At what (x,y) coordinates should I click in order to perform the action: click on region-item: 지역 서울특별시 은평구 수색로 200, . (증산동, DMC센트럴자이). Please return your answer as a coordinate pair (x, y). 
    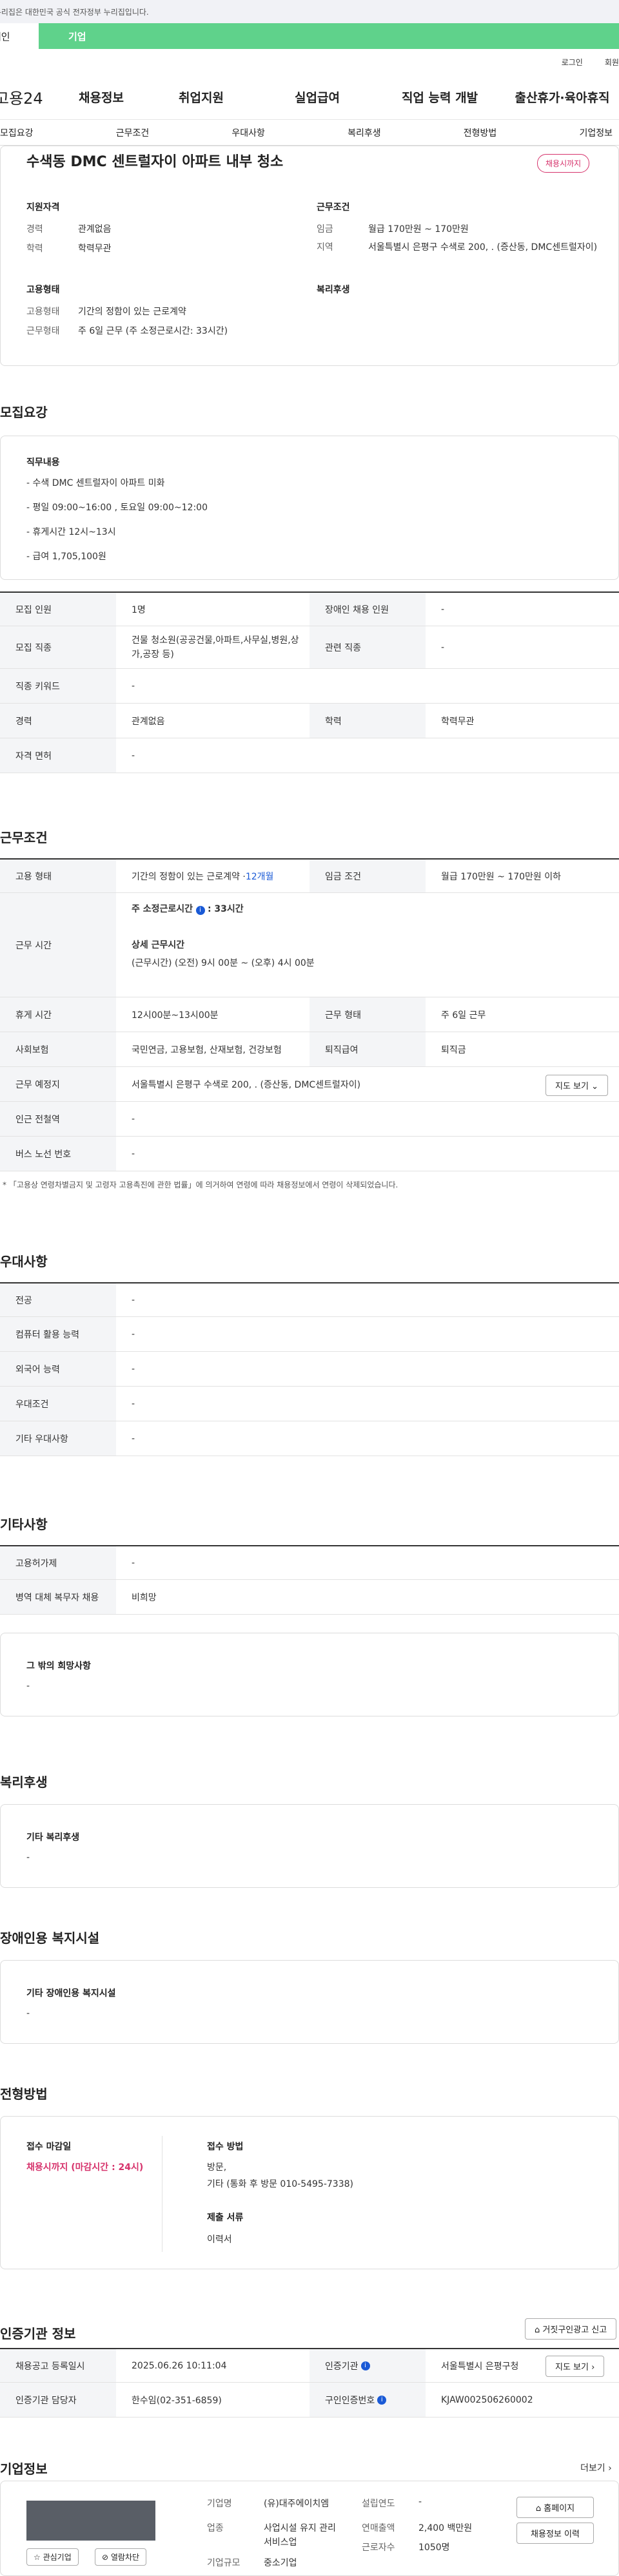
    Looking at the image, I should click on (457, 247).